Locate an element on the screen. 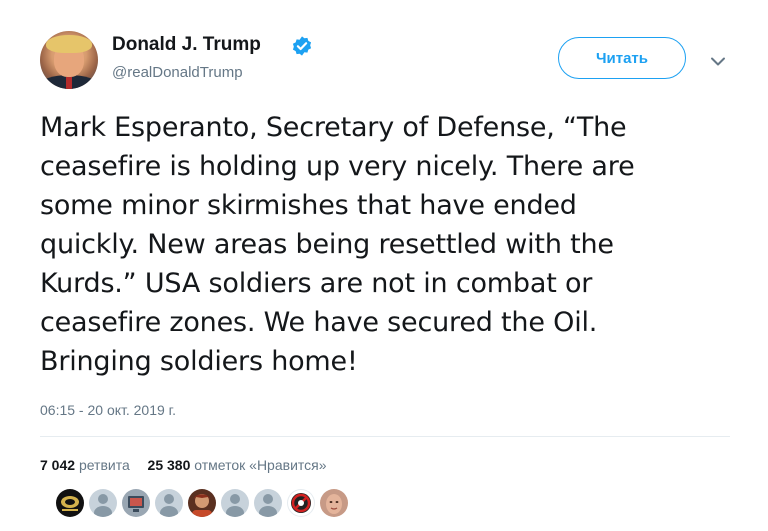  avatar-hair is located at coordinates (69, 44).